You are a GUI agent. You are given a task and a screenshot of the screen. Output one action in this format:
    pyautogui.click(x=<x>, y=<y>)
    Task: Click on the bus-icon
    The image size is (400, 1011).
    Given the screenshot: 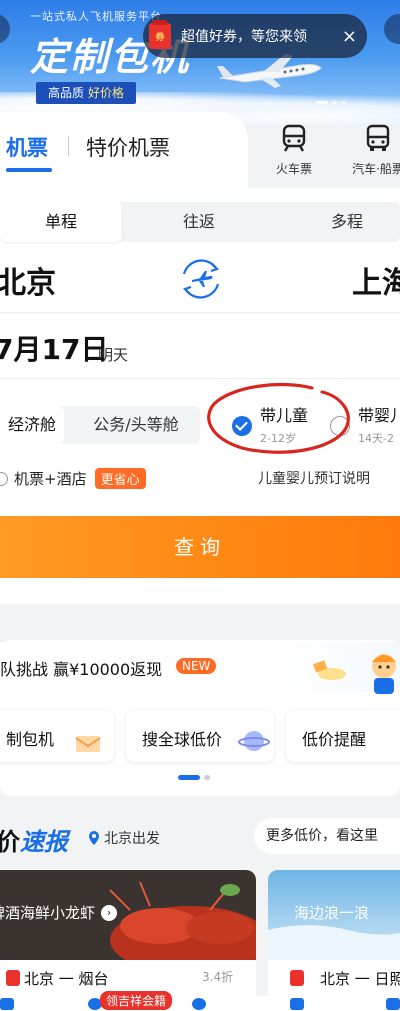 What is the action you would take?
    pyautogui.click(x=378, y=137)
    